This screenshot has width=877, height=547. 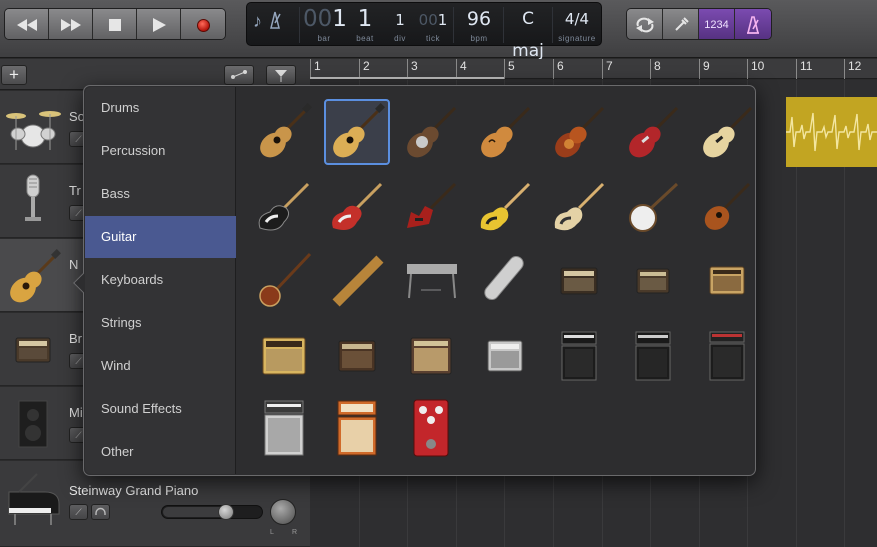 What do you see at coordinates (505, 208) in the screenshot?
I see `telecaster-yellow-guitar-icon` at bounding box center [505, 208].